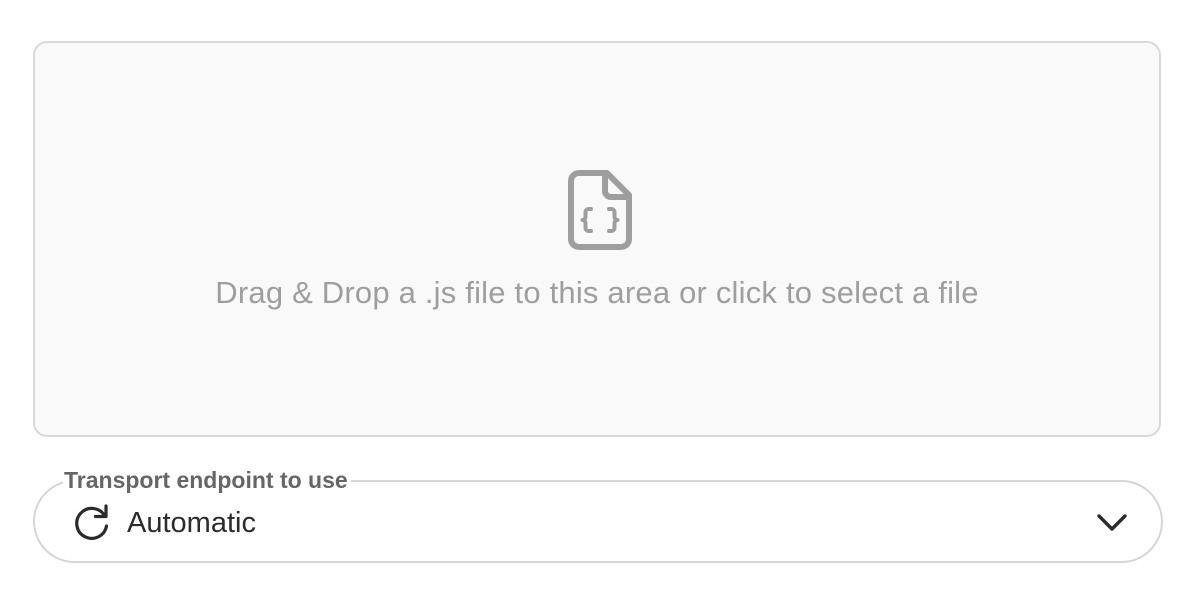  I want to click on transport-endpoint-value: Automatic, so click(191, 523).